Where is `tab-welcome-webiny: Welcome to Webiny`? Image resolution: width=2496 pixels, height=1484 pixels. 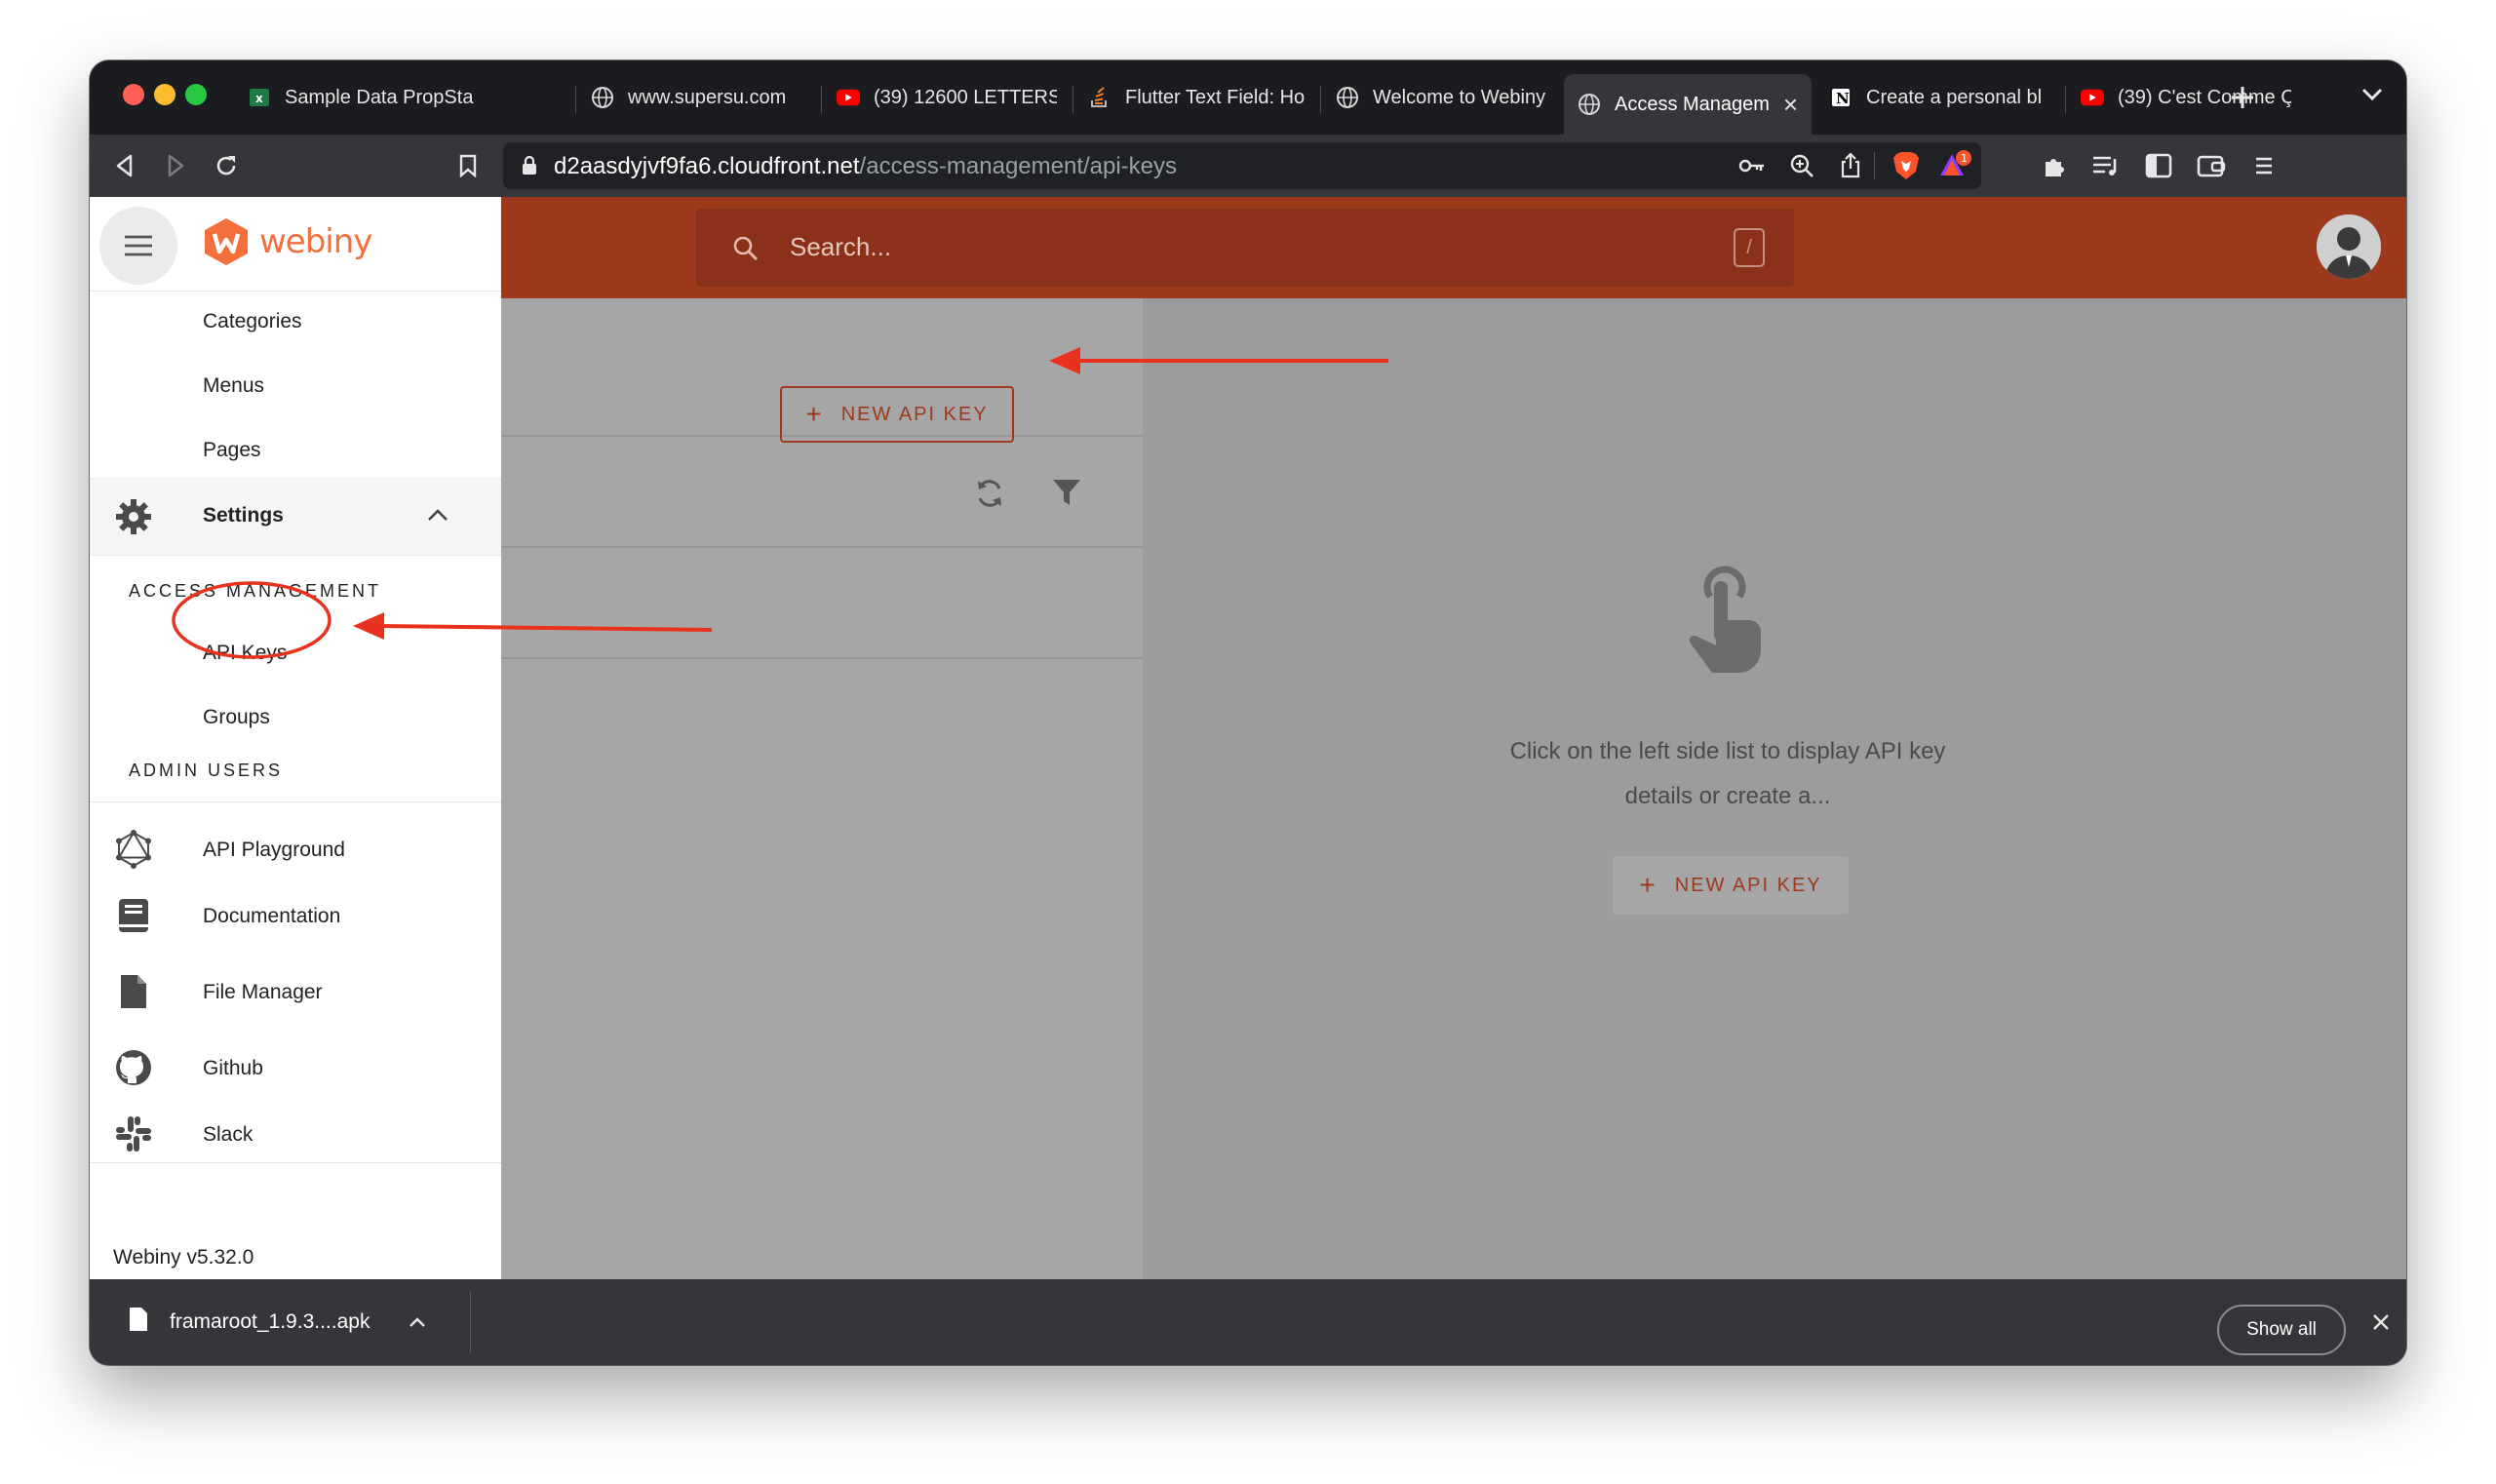 tab-welcome-webiny: Welcome to Webiny is located at coordinates (1441, 97).